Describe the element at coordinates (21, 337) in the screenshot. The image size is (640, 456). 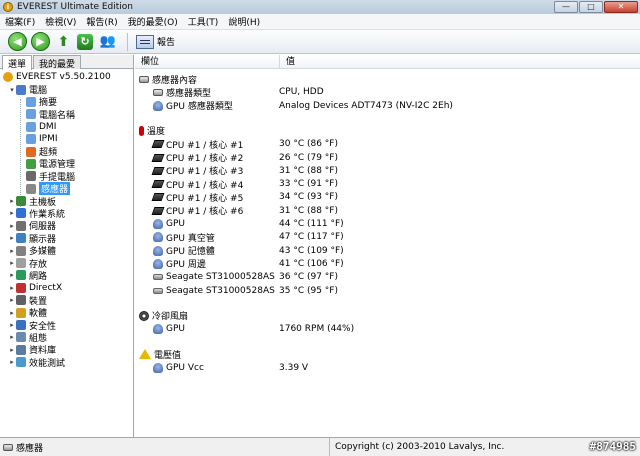
I see `config-icon` at that location.